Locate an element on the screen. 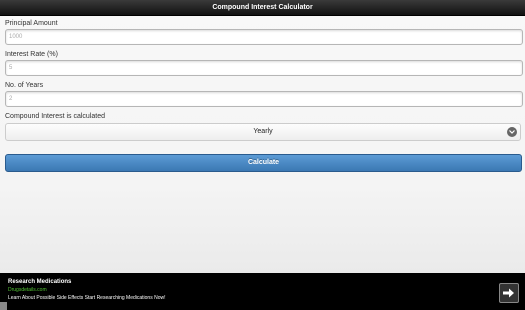  arrow-right-icon is located at coordinates (508, 293).